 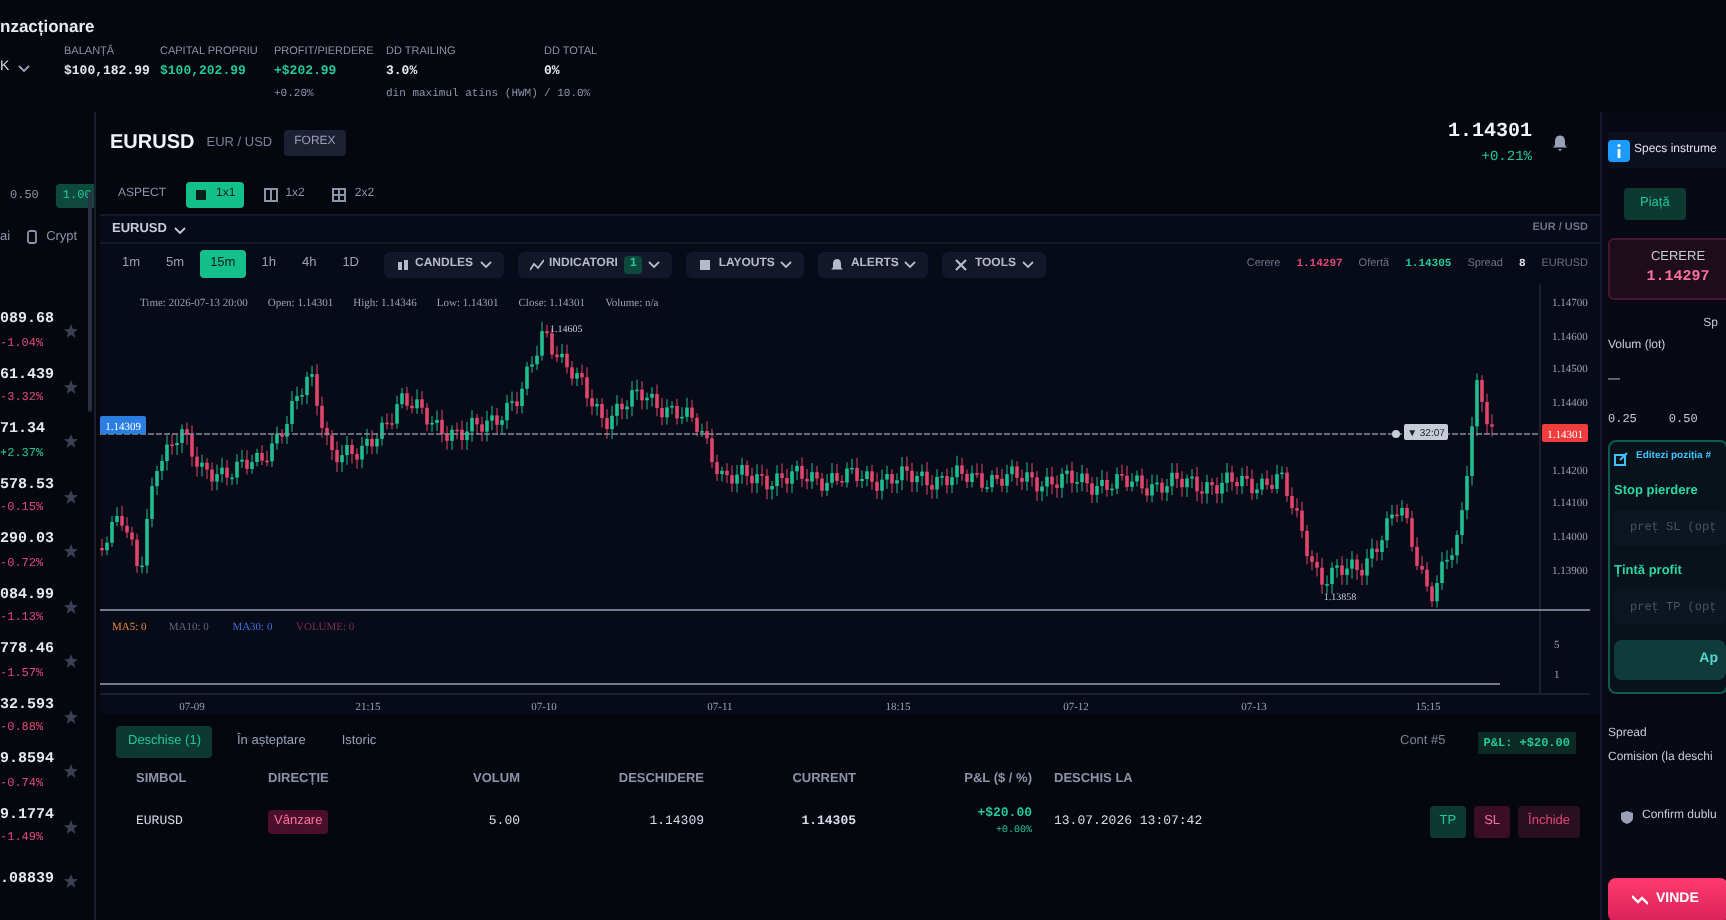 I want to click on instrument-symbol: EURUSD, so click(x=152, y=144).